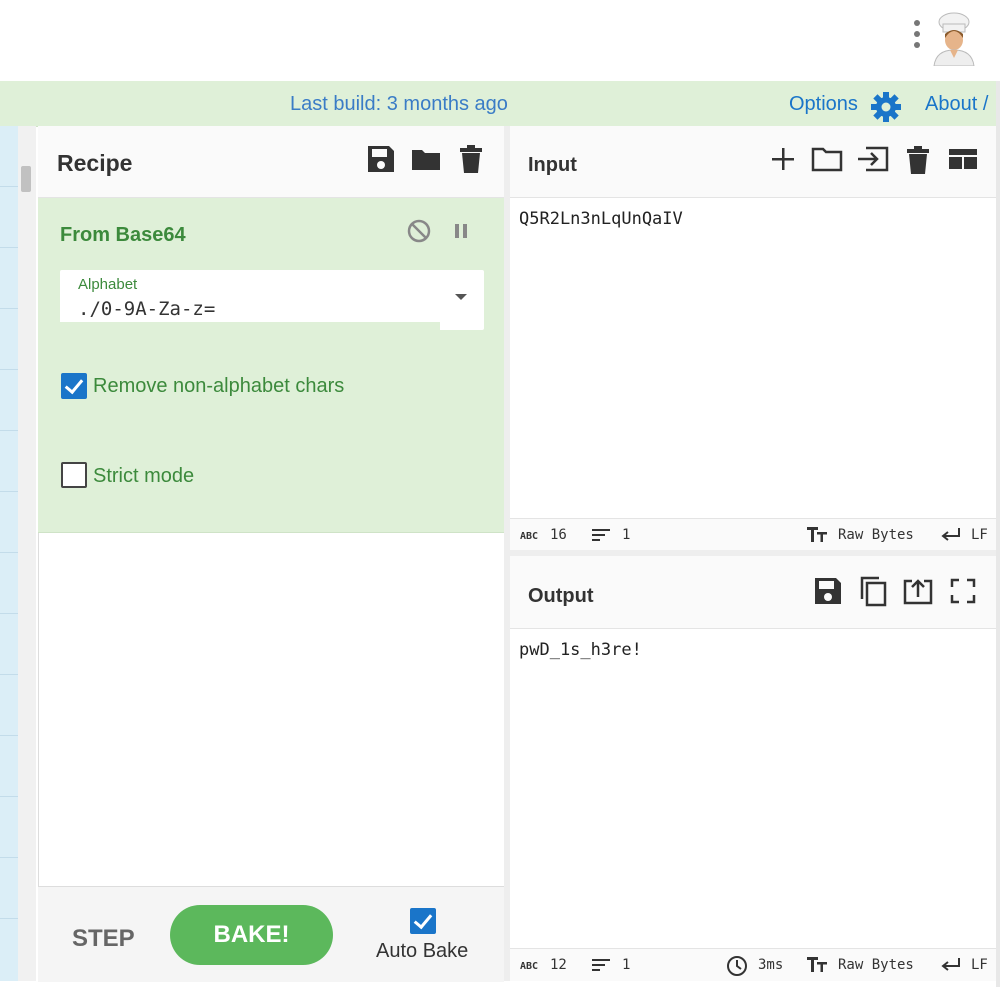  Describe the element at coordinates (580, 650) in the screenshot. I see `output-text: pwD_1s_h3re!` at that location.